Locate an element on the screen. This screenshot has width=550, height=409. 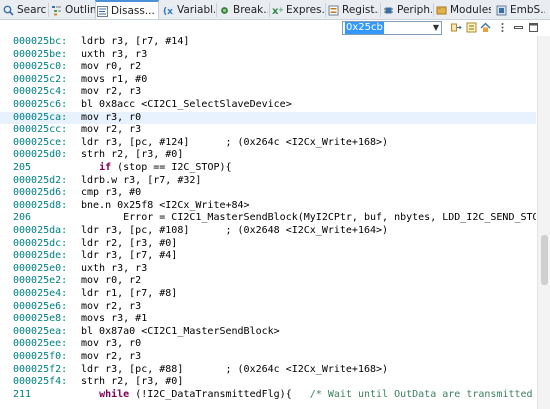
instruction-text: ldr r1, [r7, #8] is located at coordinates (129, 293).